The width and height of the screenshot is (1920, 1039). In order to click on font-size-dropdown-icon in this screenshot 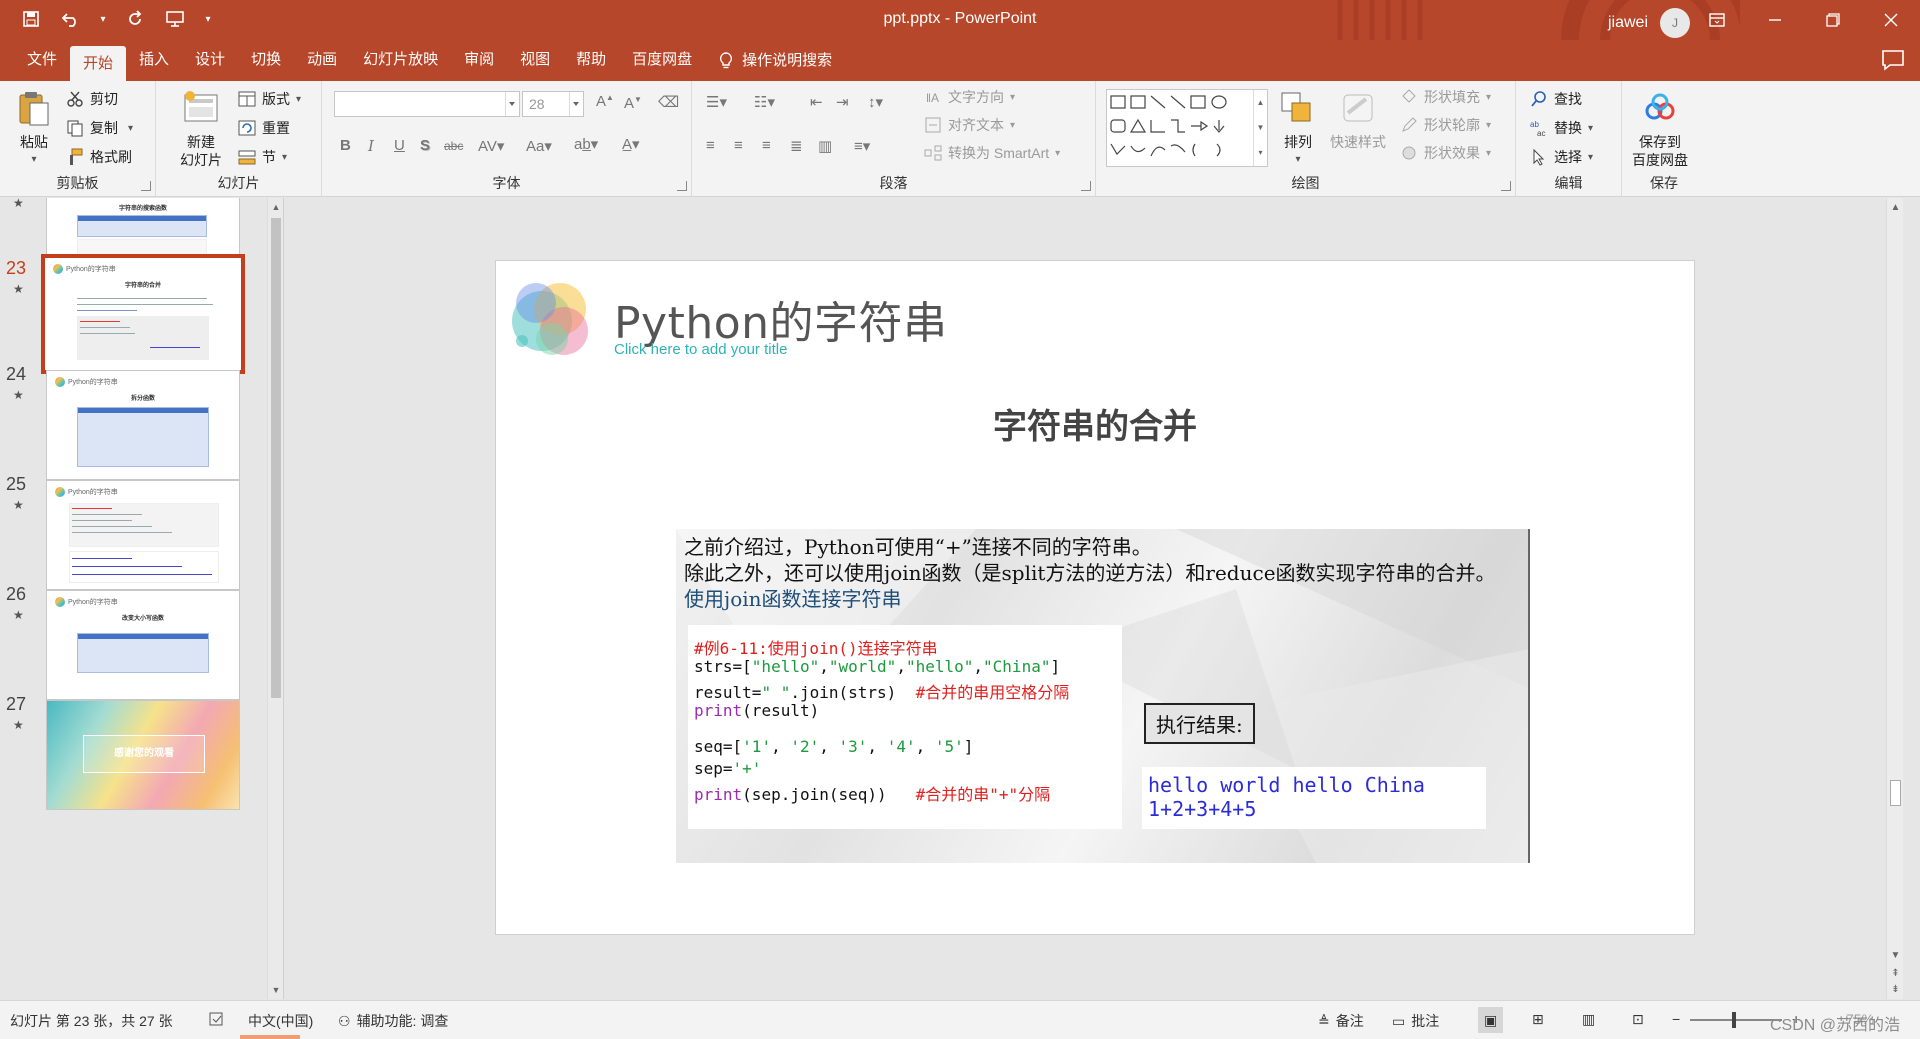, I will do `click(576, 104)`.